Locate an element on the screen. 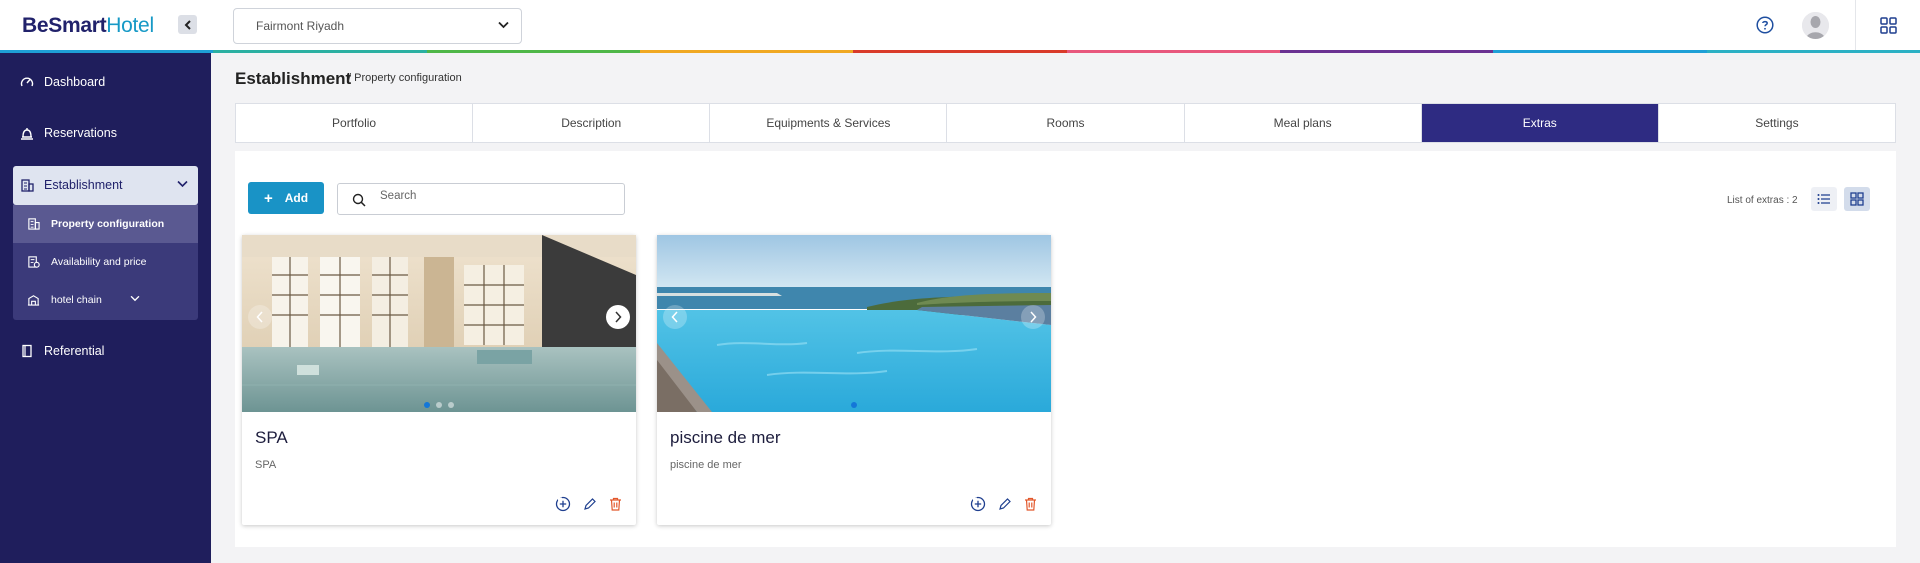  grid-icon is located at coordinates (1857, 199).